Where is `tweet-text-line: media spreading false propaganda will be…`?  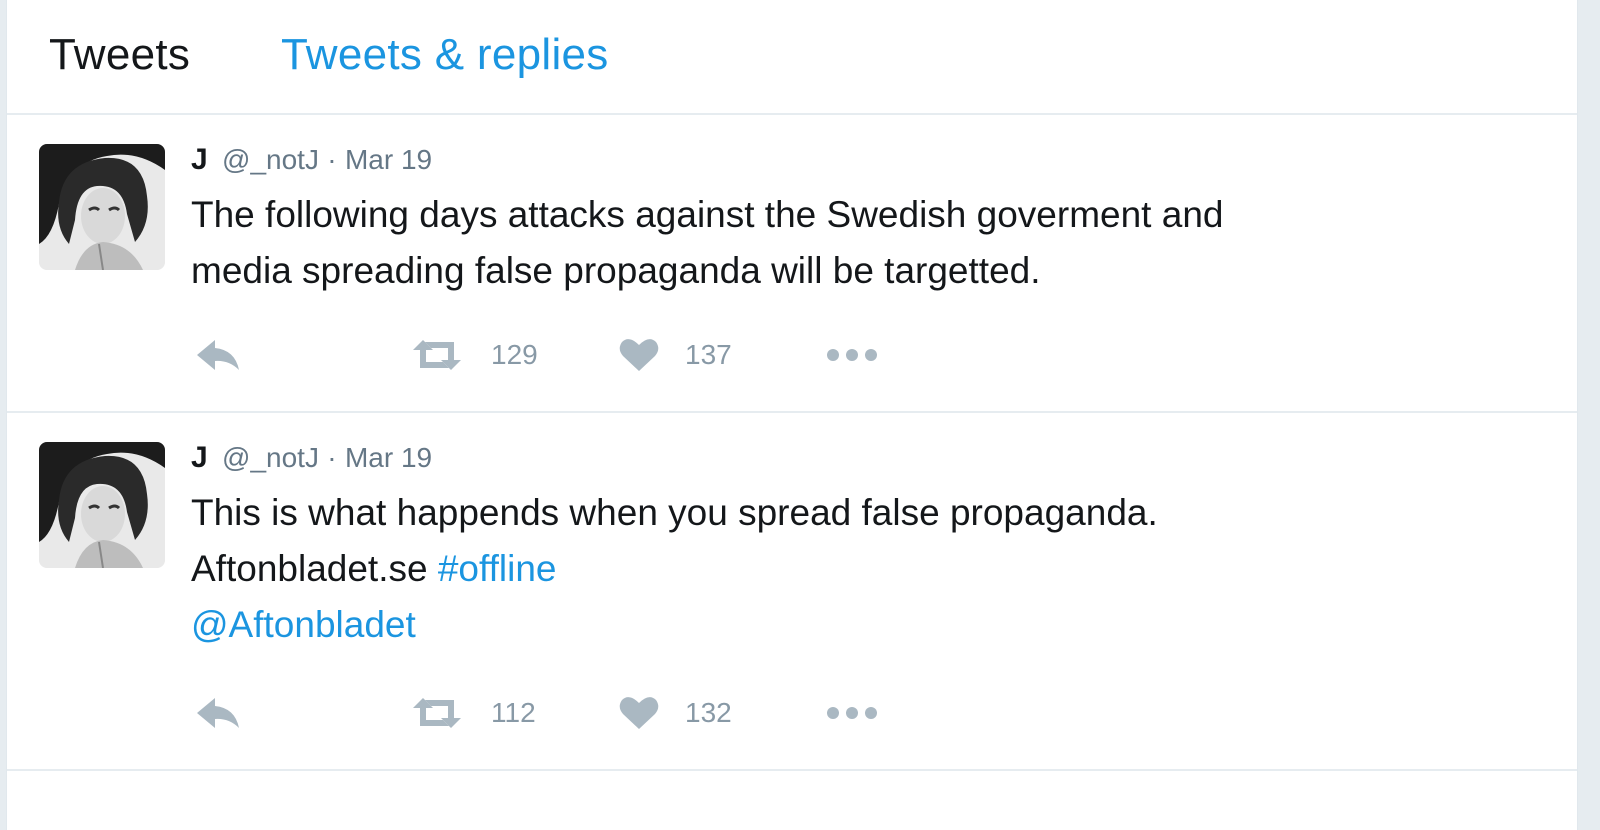
tweet-text-line: media spreading false propaganda will be… is located at coordinates (616, 270).